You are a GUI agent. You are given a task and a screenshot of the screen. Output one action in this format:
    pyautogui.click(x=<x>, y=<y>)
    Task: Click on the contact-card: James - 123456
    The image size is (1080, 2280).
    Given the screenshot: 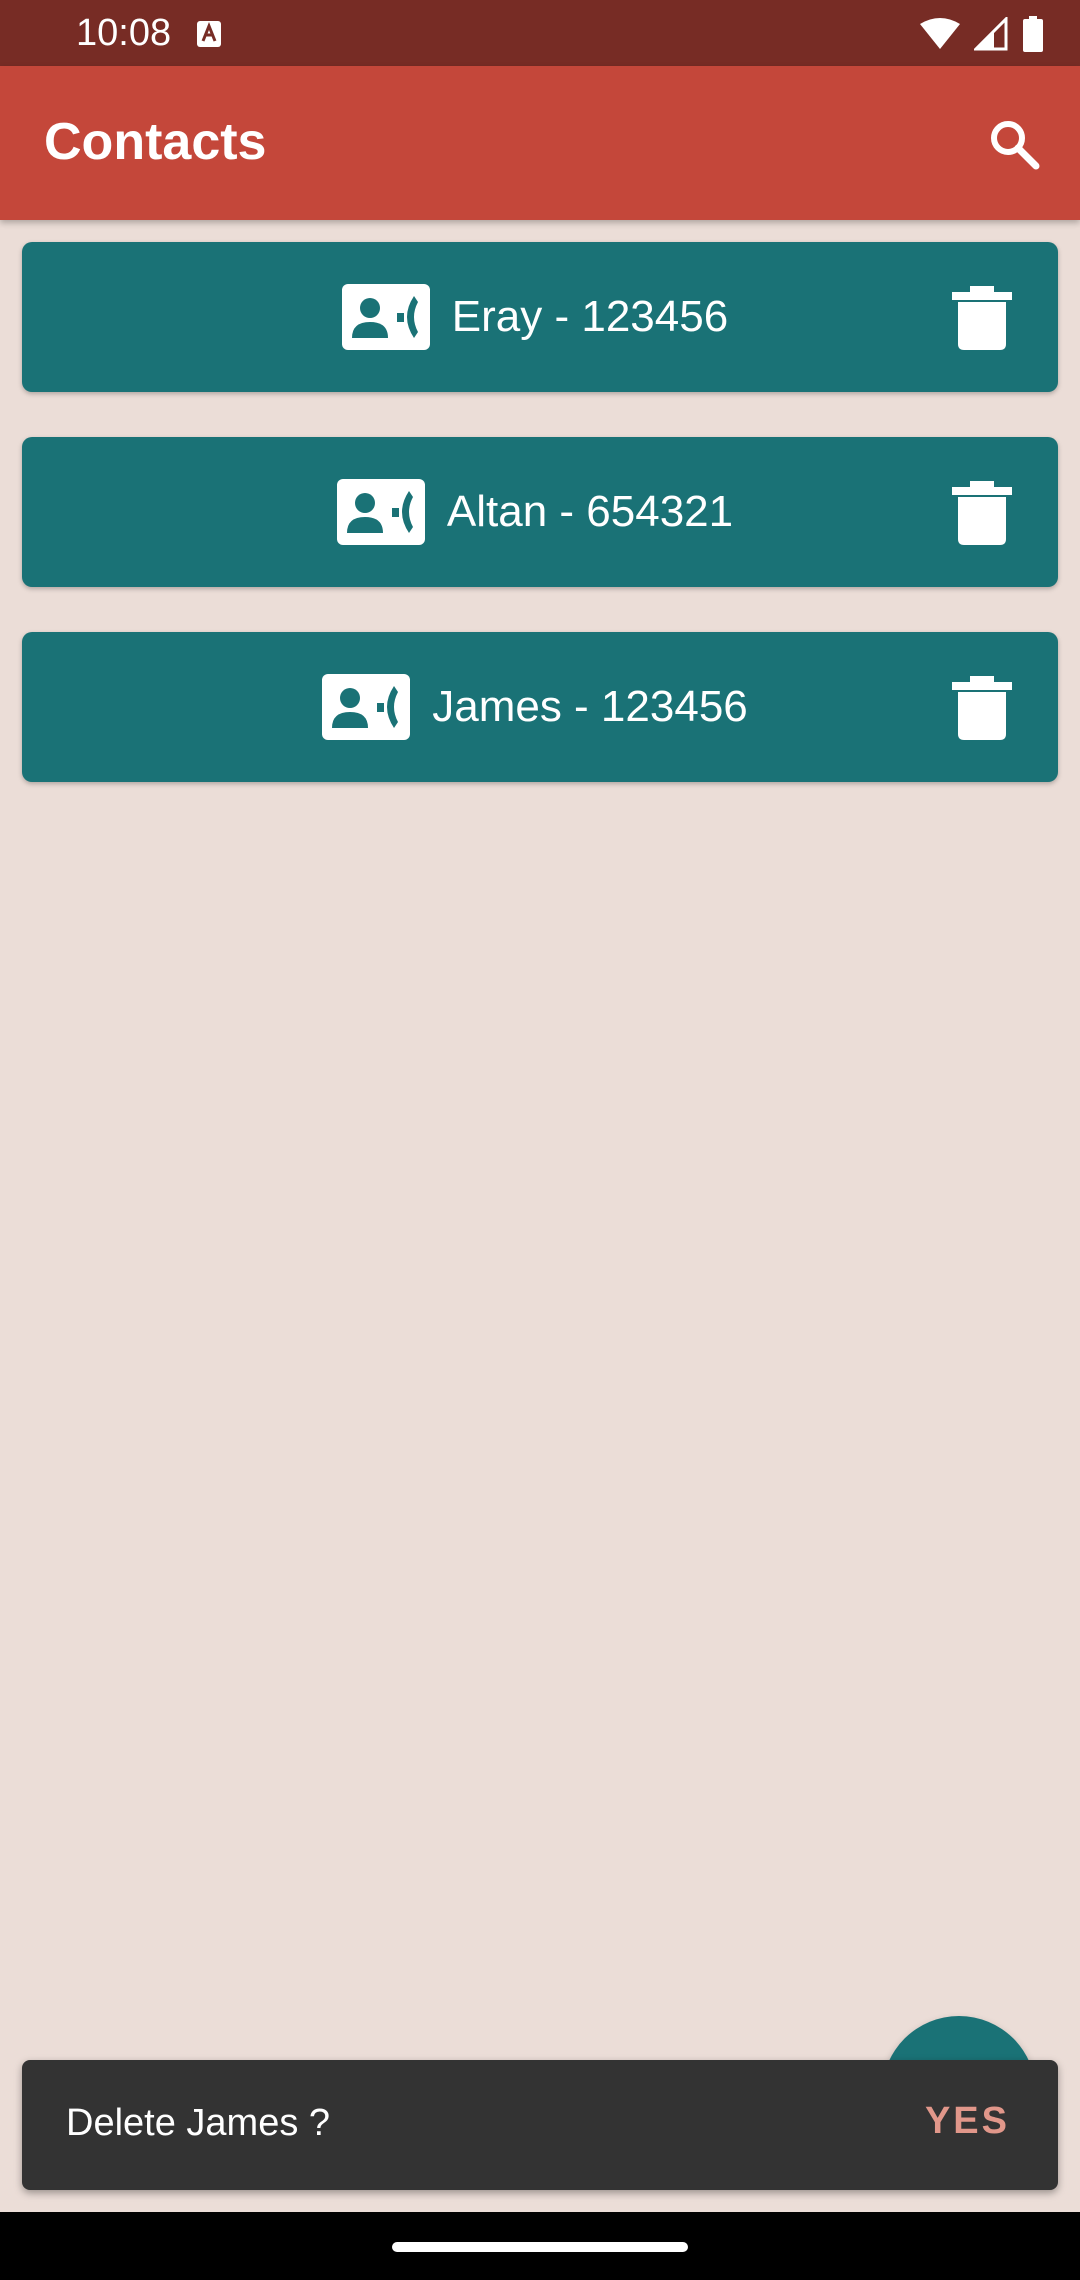 What is the action you would take?
    pyautogui.click(x=540, y=707)
    